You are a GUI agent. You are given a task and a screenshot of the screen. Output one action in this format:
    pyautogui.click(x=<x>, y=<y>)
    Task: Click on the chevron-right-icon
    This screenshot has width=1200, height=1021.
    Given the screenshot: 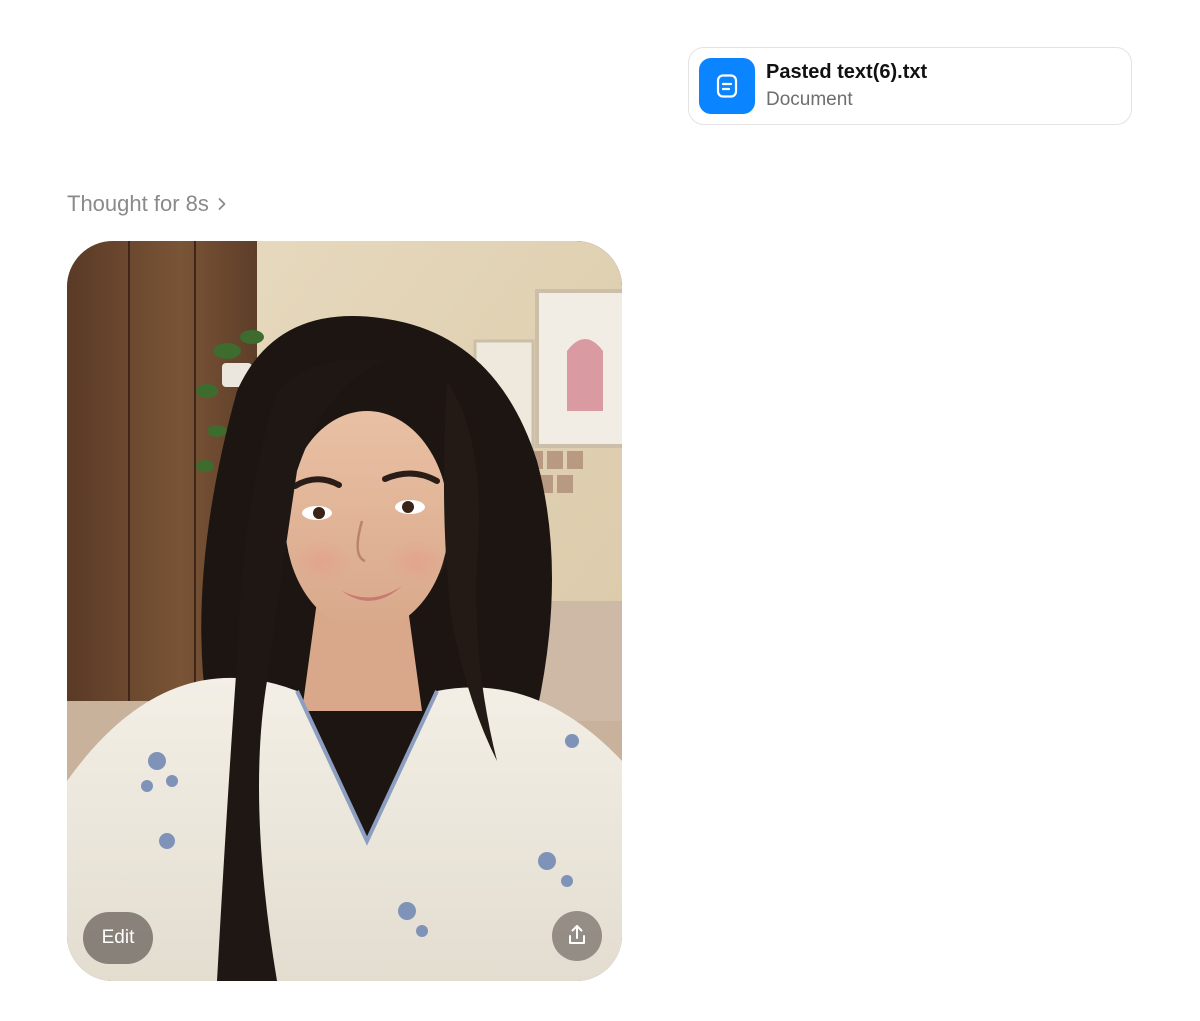 What is the action you would take?
    pyautogui.click(x=222, y=204)
    